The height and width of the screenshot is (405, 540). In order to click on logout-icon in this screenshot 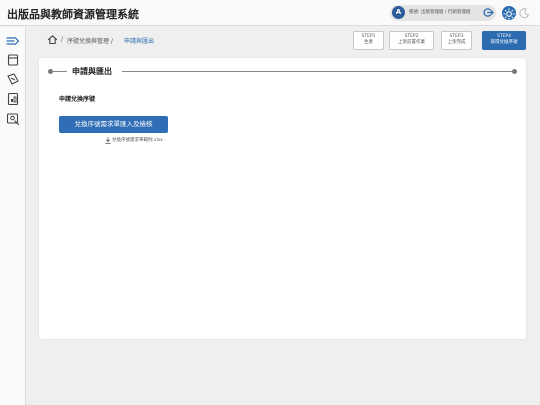, I will do `click(488, 12)`.